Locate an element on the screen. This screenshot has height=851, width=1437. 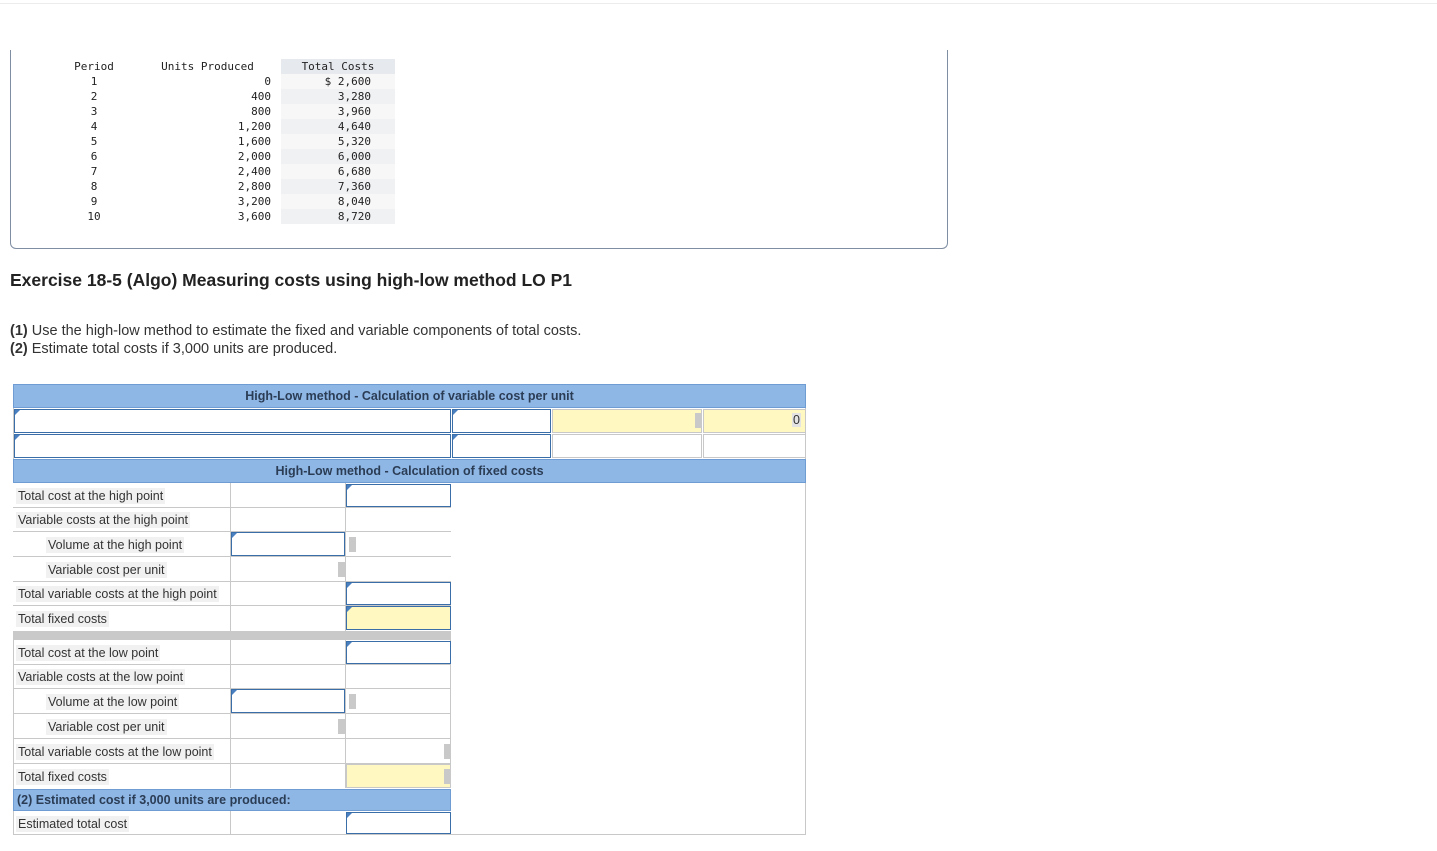
period-cell: 7 is located at coordinates (94, 171).